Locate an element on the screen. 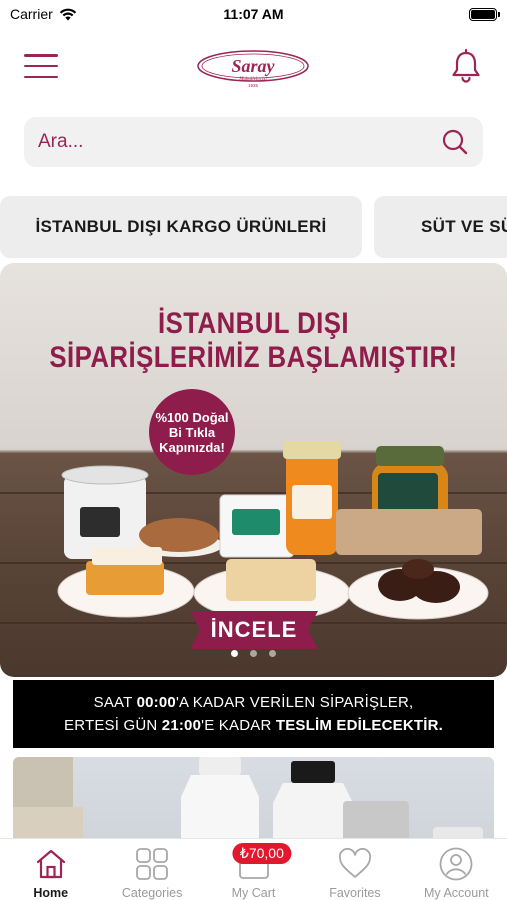 The width and height of the screenshot is (507, 900). heart-icon is located at coordinates (354, 862).